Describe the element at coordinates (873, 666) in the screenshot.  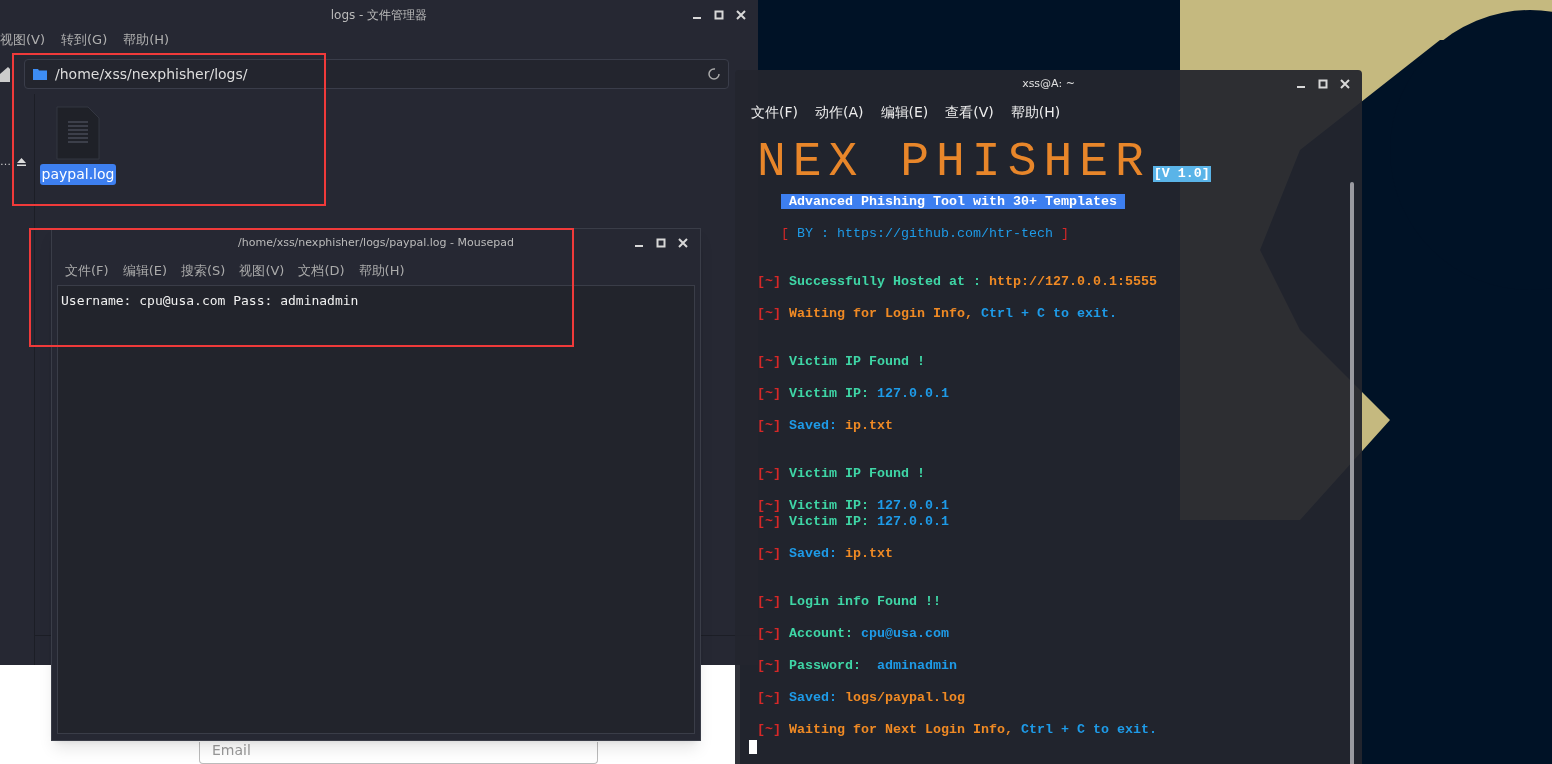
I see `terminal-line: Password: adminadmin` at that location.